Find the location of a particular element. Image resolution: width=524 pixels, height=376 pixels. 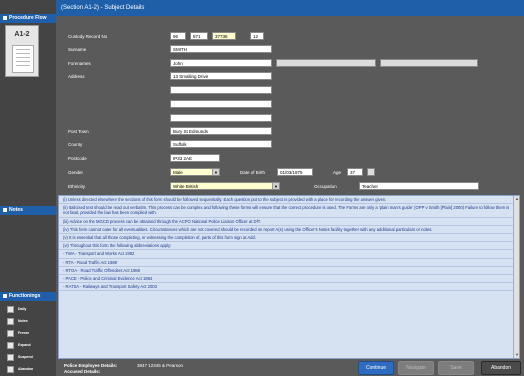

gender-select: Male ▼ is located at coordinates (195, 172).